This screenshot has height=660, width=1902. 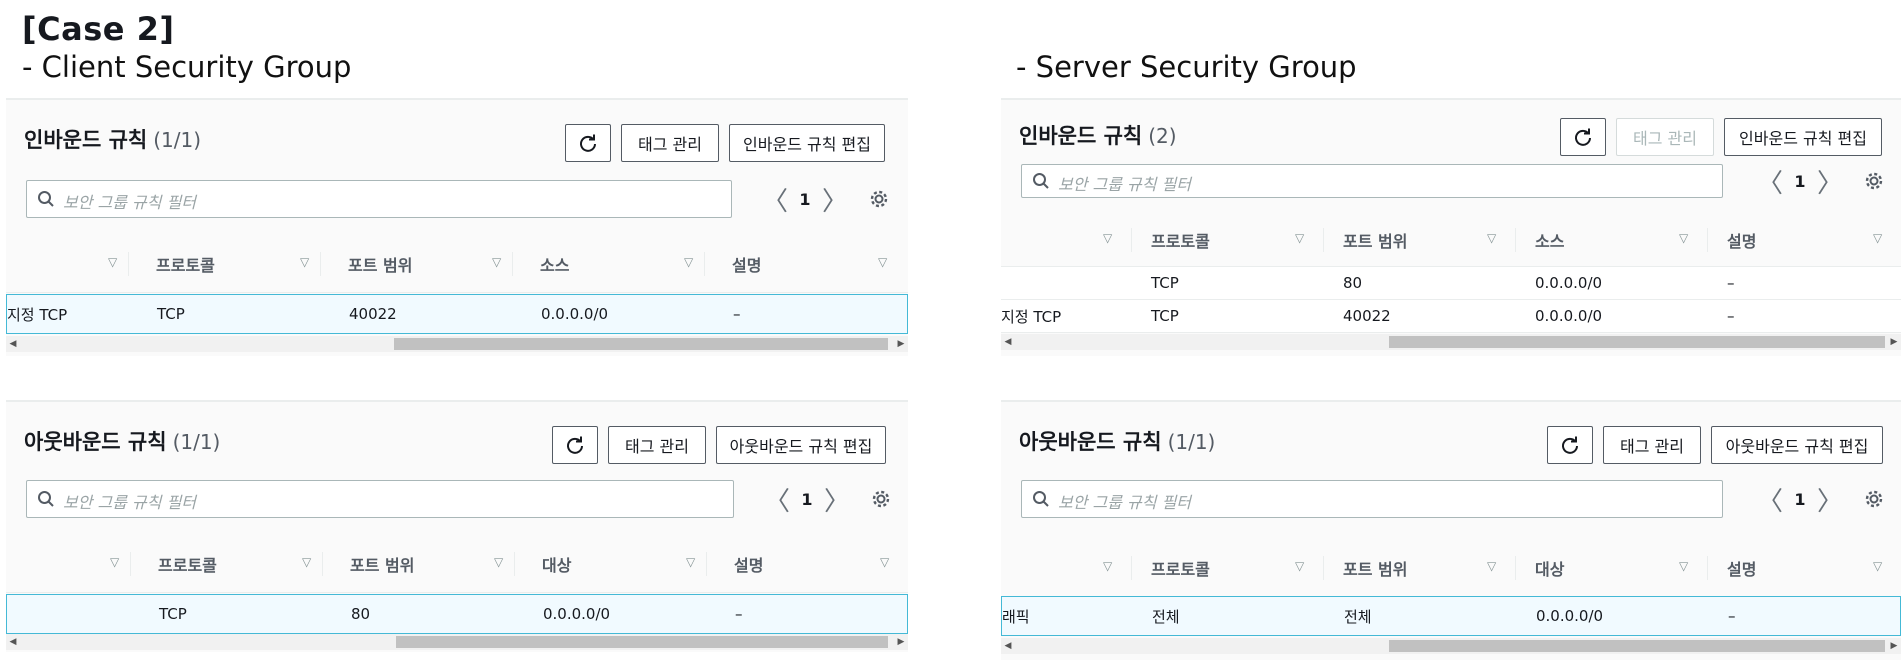 What do you see at coordinates (1098, 136) in the screenshot?
I see `panel-title: 인바운드 규칙 (2)` at bounding box center [1098, 136].